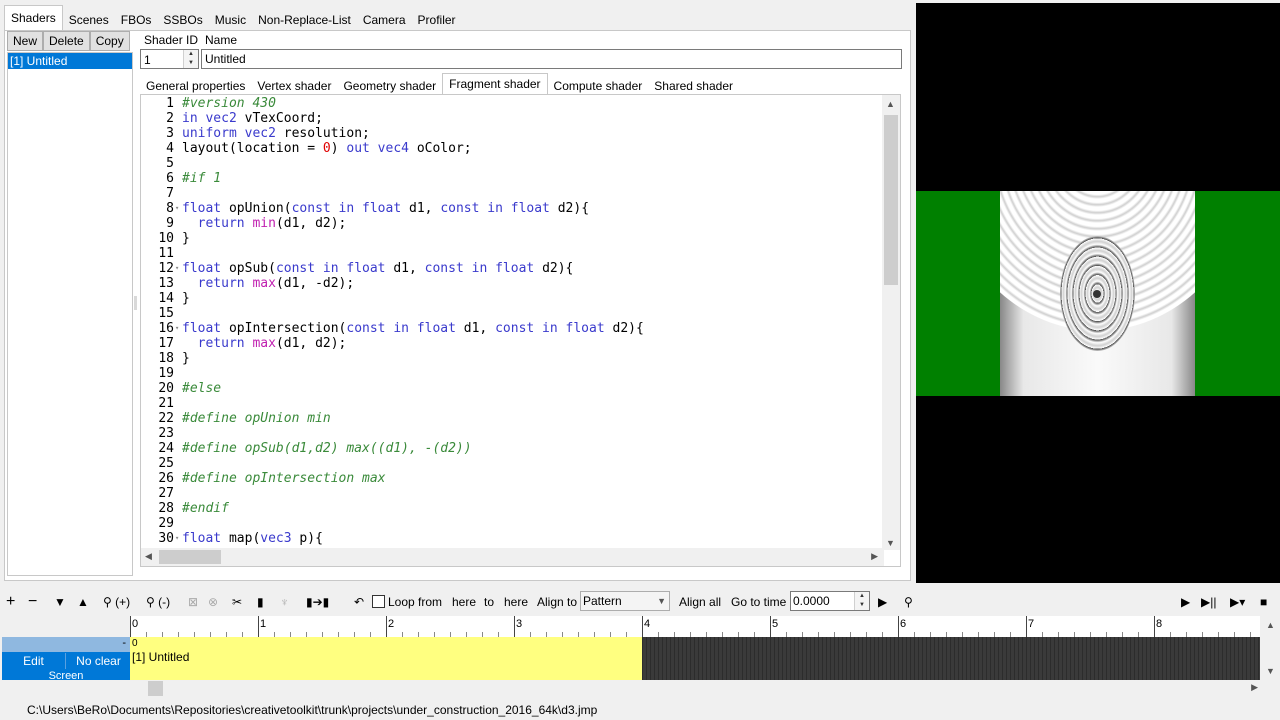  Describe the element at coordinates (359, 602) in the screenshot. I see `undo-icon: ↶` at that location.